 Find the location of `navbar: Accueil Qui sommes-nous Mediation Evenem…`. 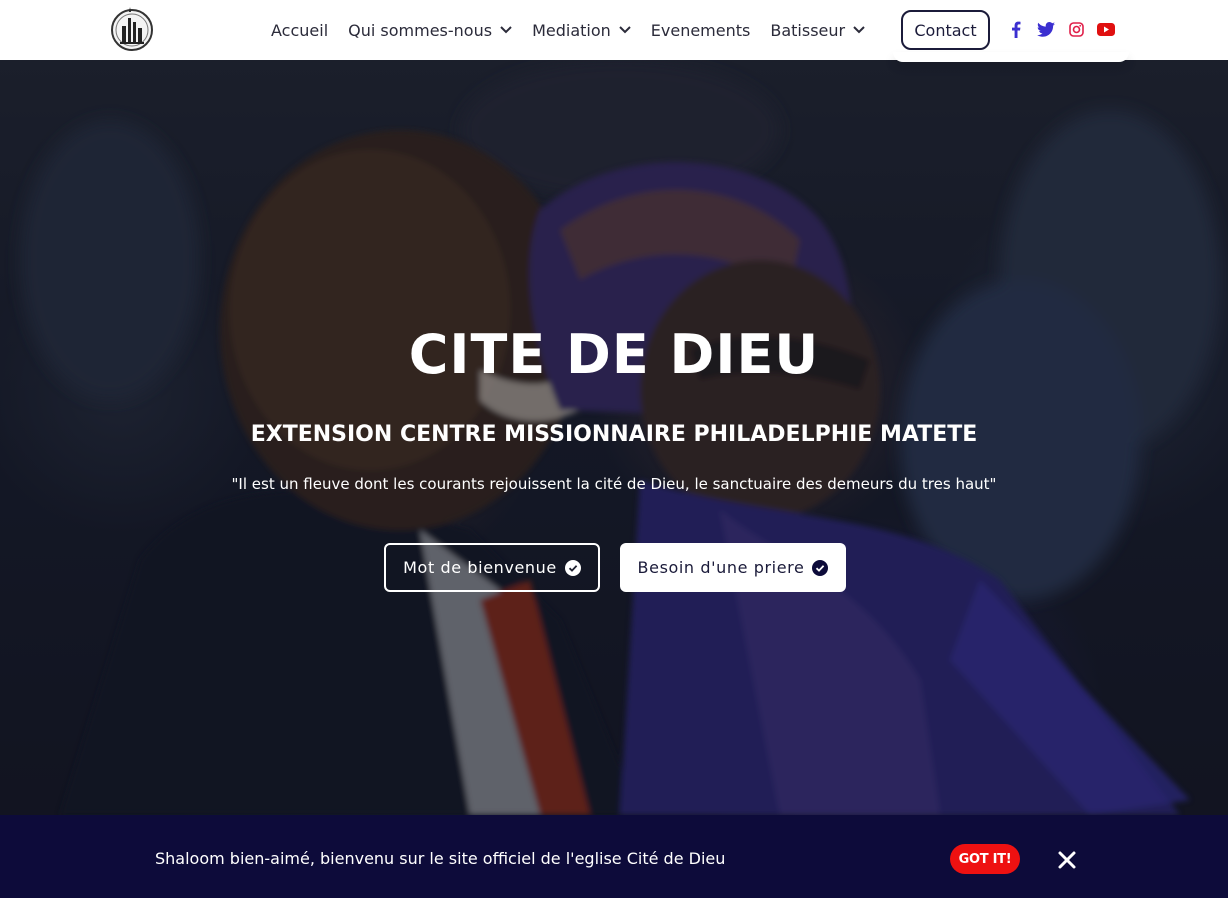

navbar: Accueil Qui sommes-nous Mediation Evenem… is located at coordinates (614, 31).